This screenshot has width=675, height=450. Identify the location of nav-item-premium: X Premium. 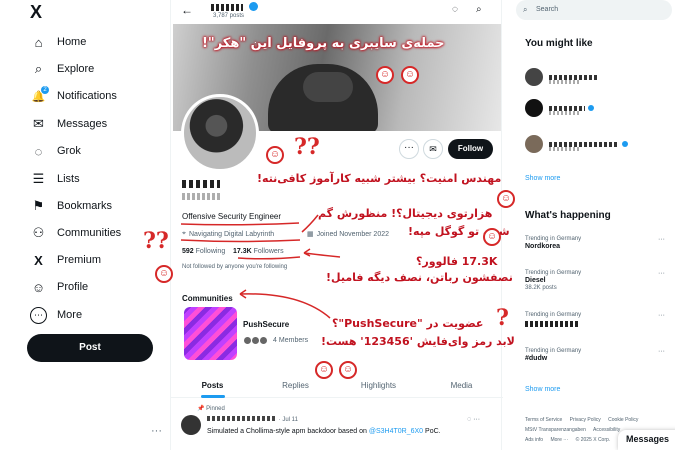
(65, 260).